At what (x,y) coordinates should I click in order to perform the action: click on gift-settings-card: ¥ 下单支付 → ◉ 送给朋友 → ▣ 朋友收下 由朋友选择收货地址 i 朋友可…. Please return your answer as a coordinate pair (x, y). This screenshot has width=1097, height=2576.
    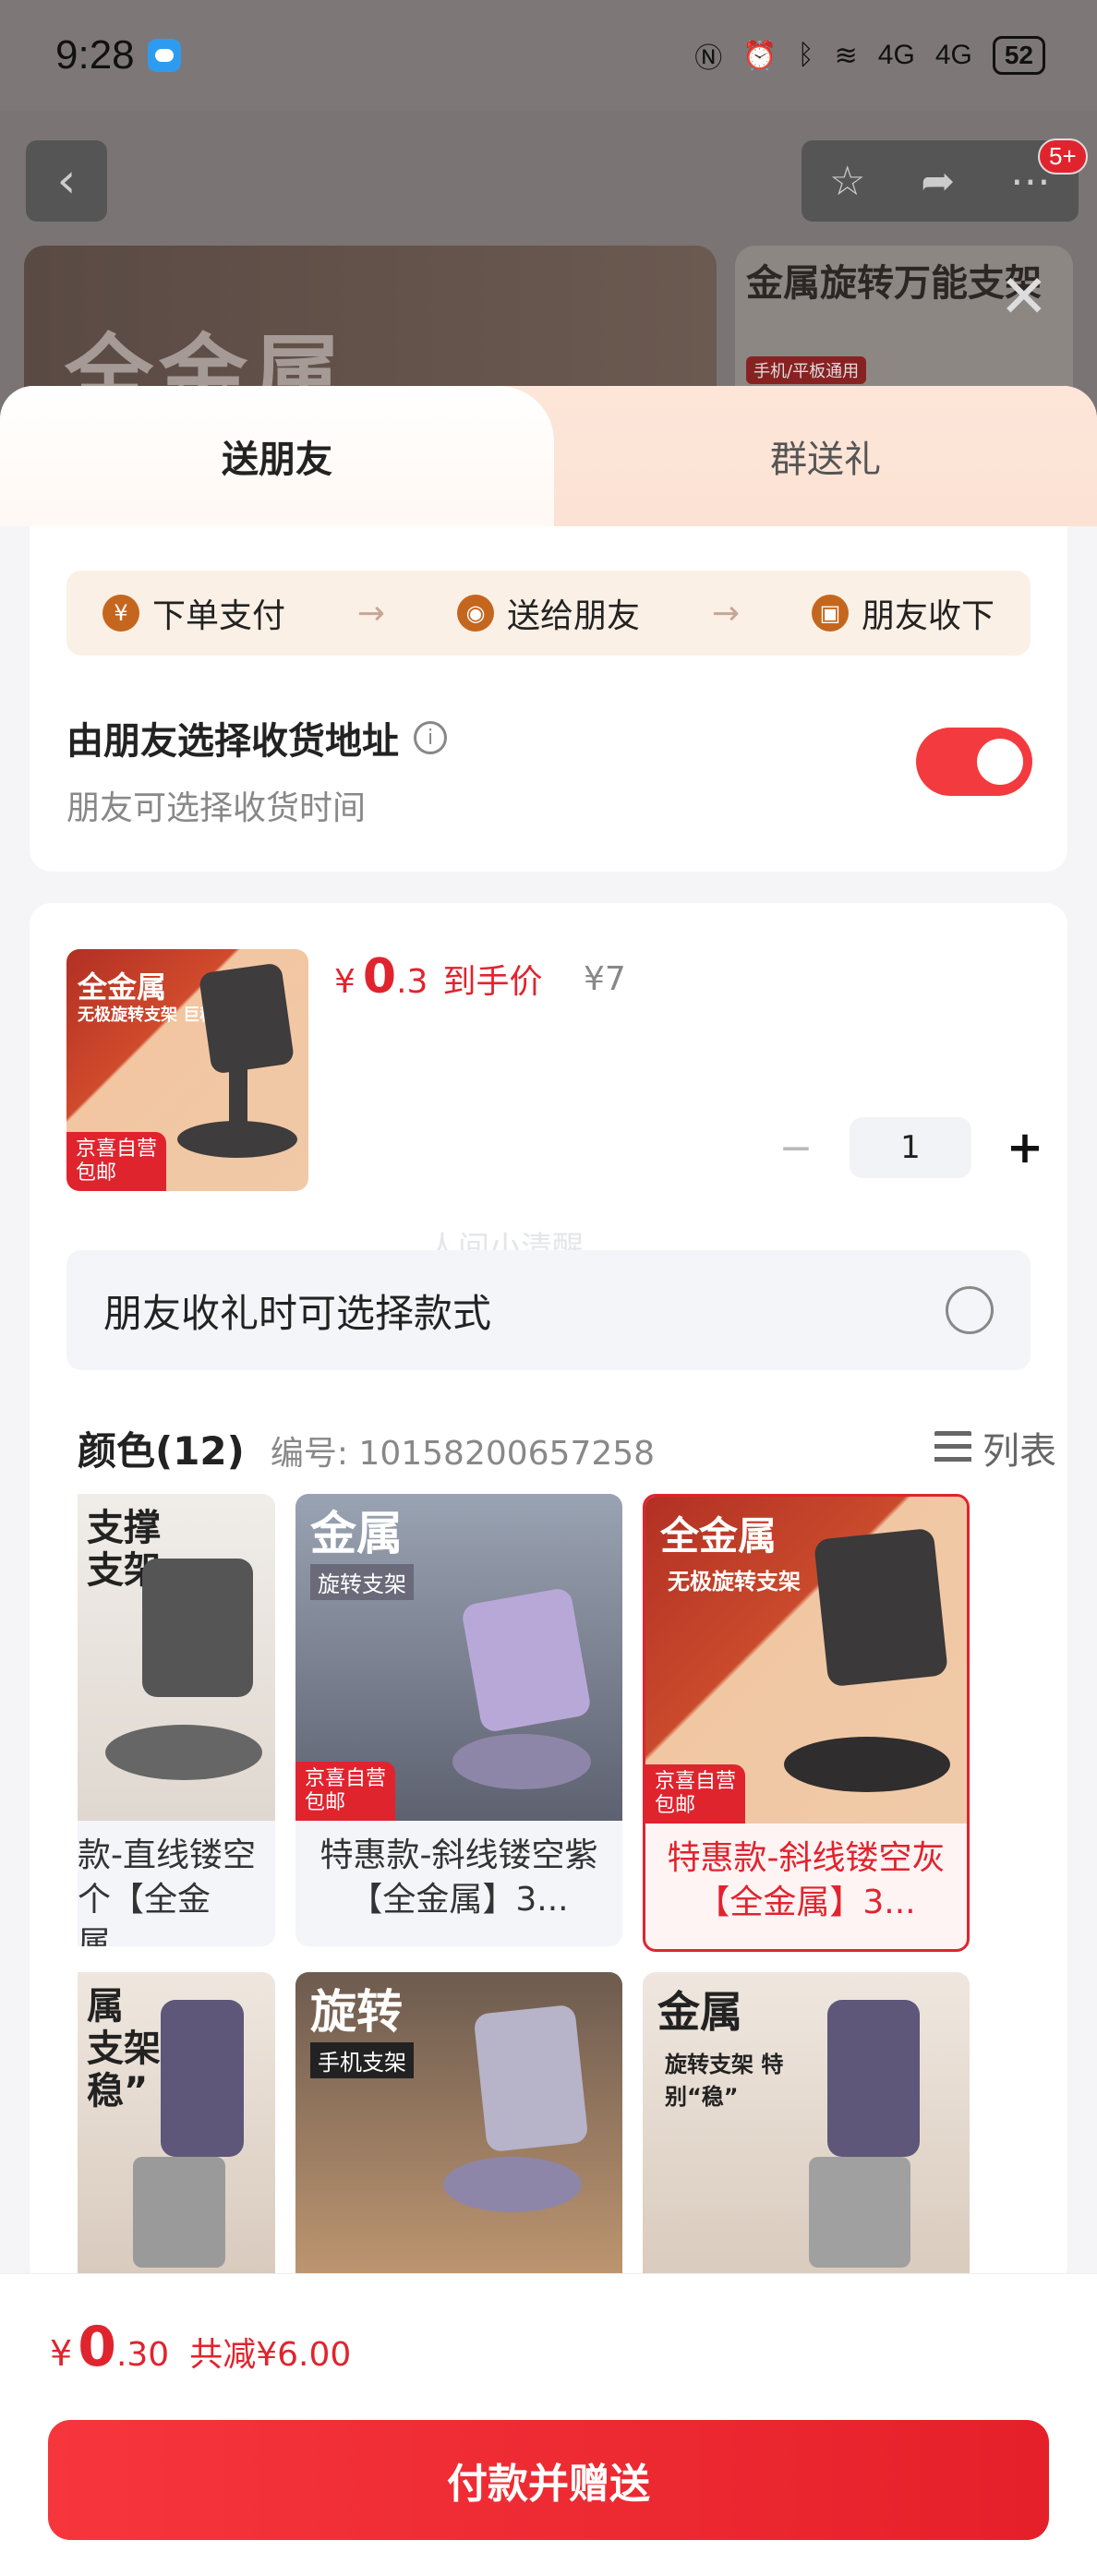
    Looking at the image, I should click on (548, 699).